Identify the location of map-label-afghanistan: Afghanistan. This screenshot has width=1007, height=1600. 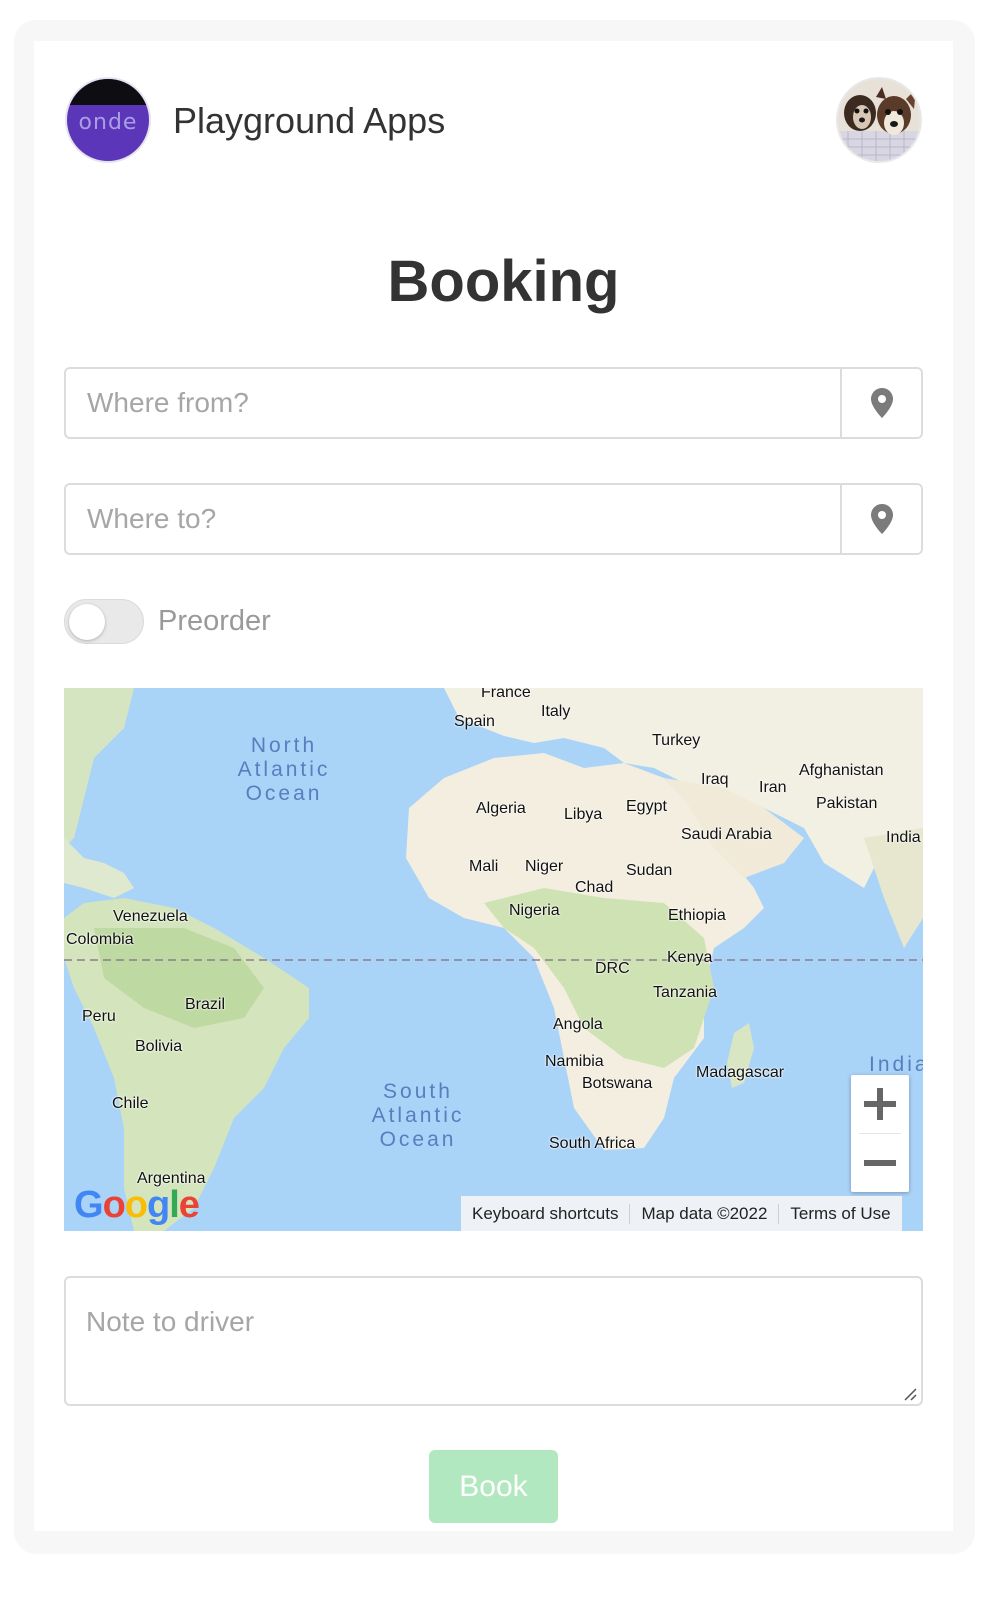
(841, 770).